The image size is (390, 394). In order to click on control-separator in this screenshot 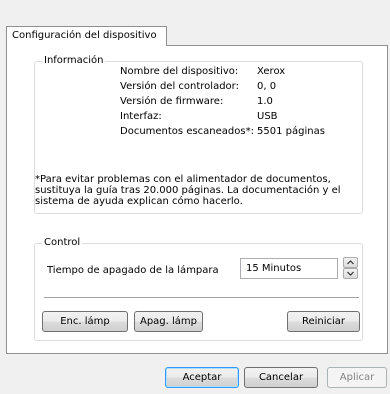, I will do `click(201, 297)`.